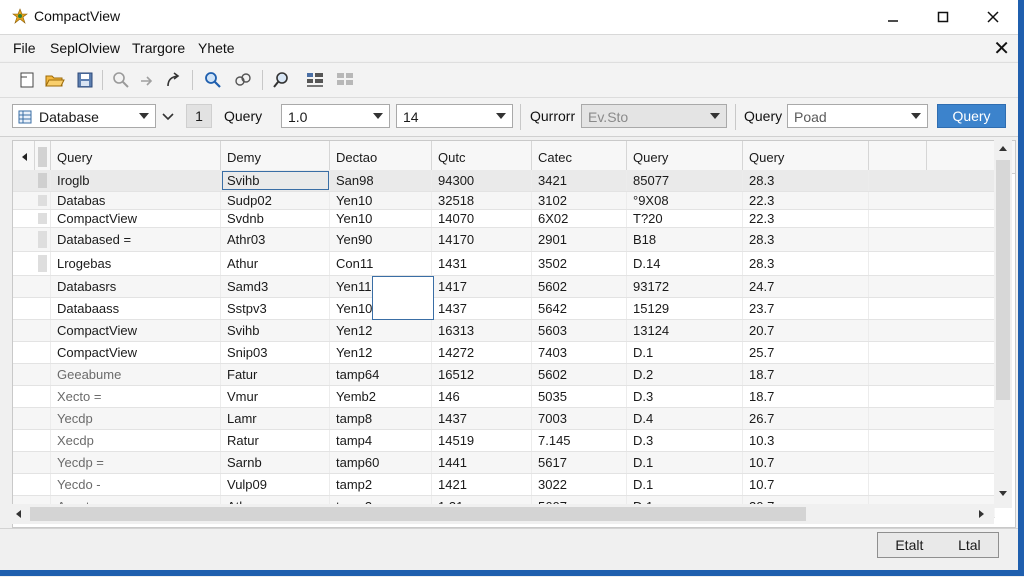 The image size is (1024, 577). What do you see at coordinates (685, 200) in the screenshot?
I see `table-cell: °9X08` at bounding box center [685, 200].